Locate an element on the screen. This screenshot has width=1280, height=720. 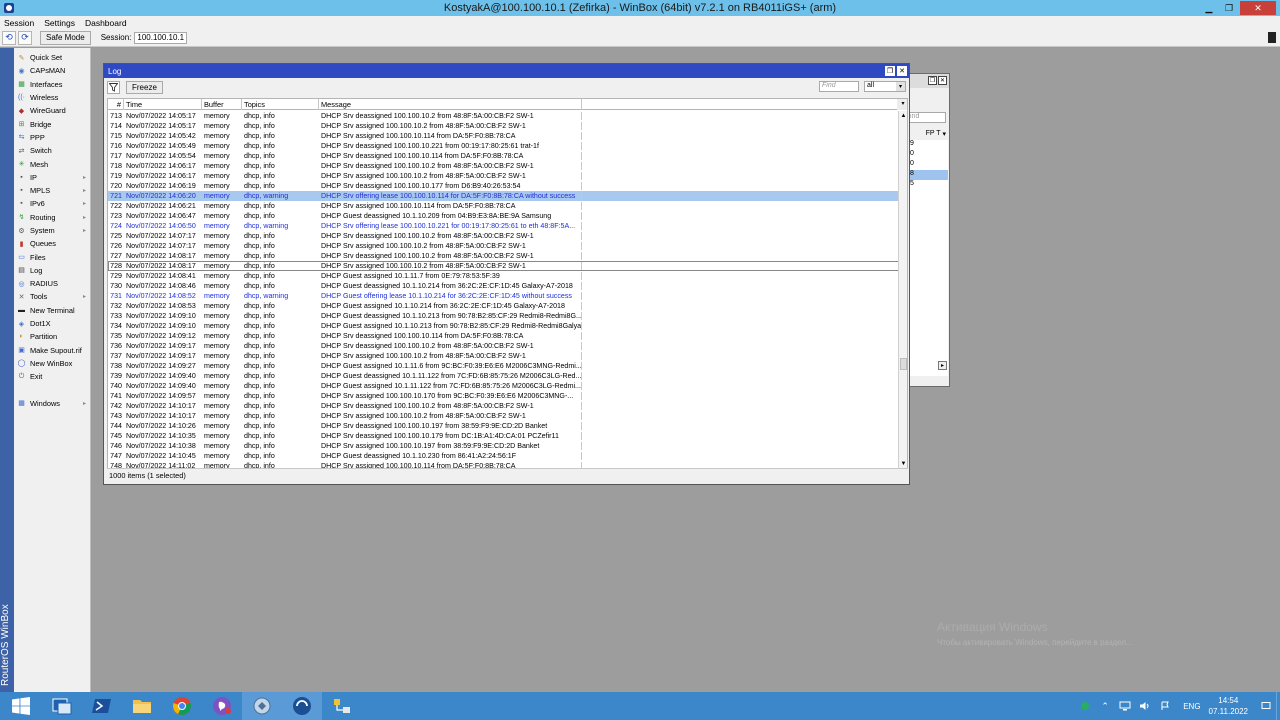
sidebar-item-ppp: ⇆ PPP is located at coordinates (52, 137).